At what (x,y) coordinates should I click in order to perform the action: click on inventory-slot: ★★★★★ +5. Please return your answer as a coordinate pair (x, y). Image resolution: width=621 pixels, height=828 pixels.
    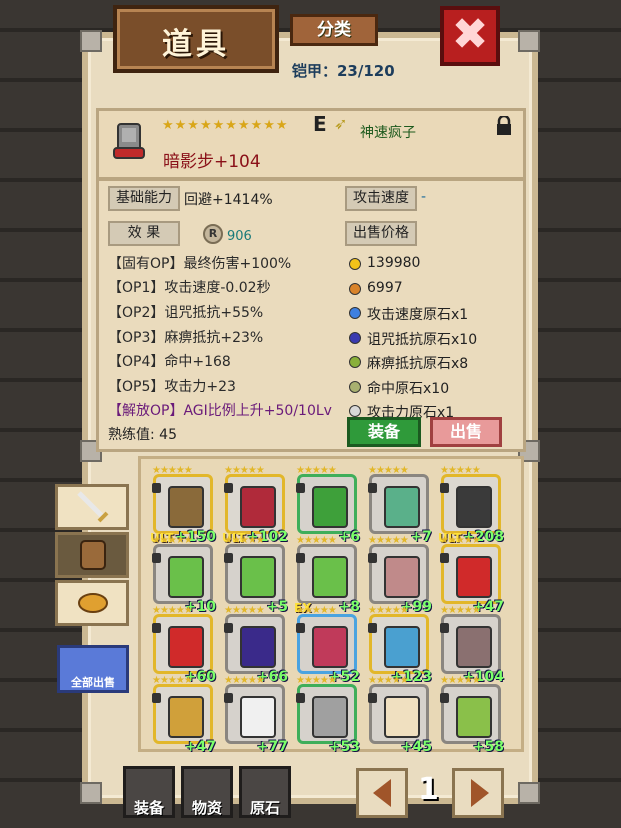
    Looking at the image, I should click on (256, 575).